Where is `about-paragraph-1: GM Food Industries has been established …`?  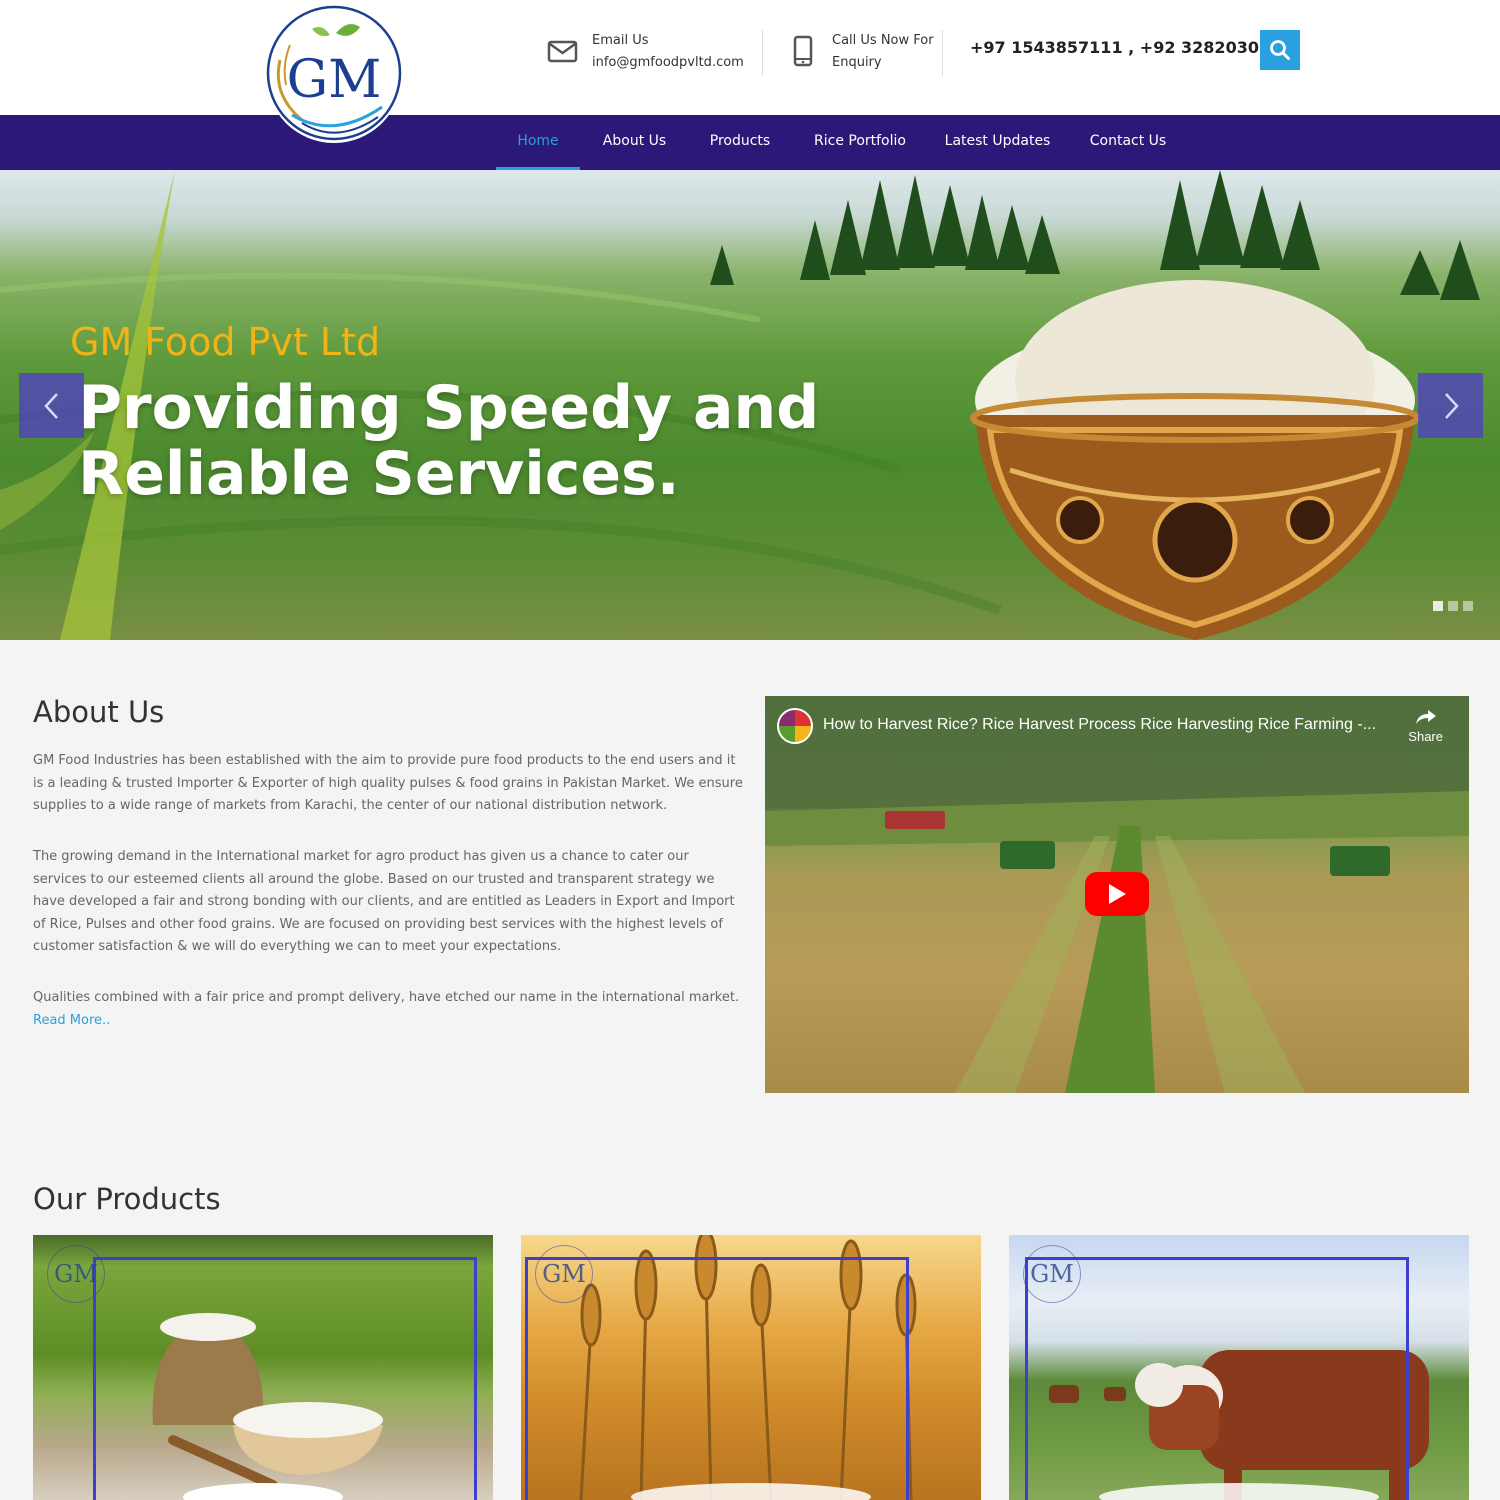 about-paragraph-1: GM Food Industries has been established … is located at coordinates (388, 783).